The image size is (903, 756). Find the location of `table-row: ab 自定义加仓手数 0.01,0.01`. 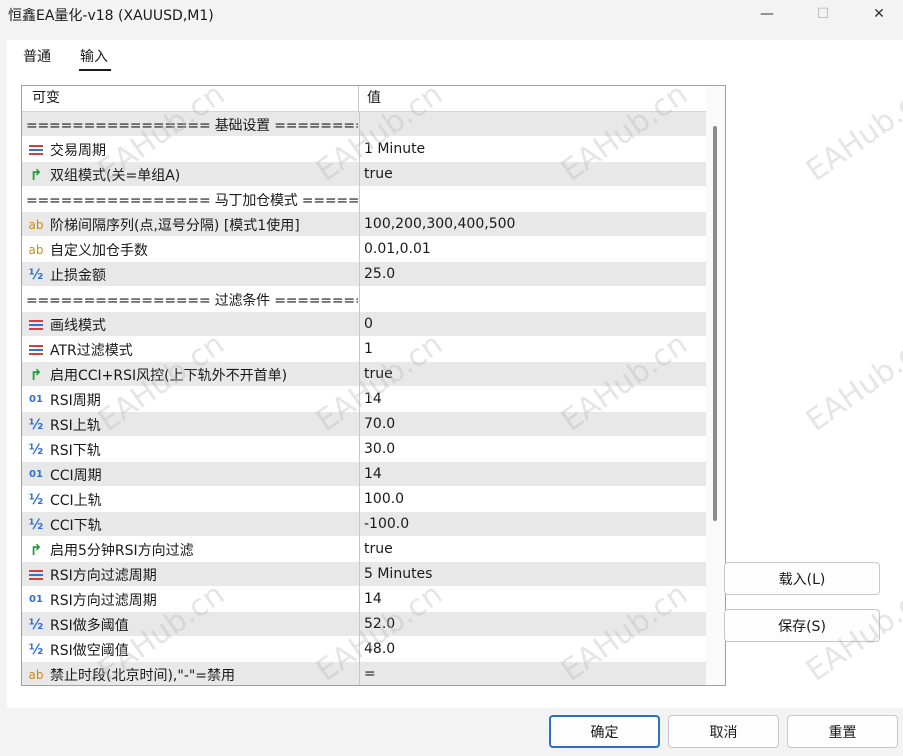

table-row: ab 自定义加仓手数 0.01,0.01 is located at coordinates (364, 249).